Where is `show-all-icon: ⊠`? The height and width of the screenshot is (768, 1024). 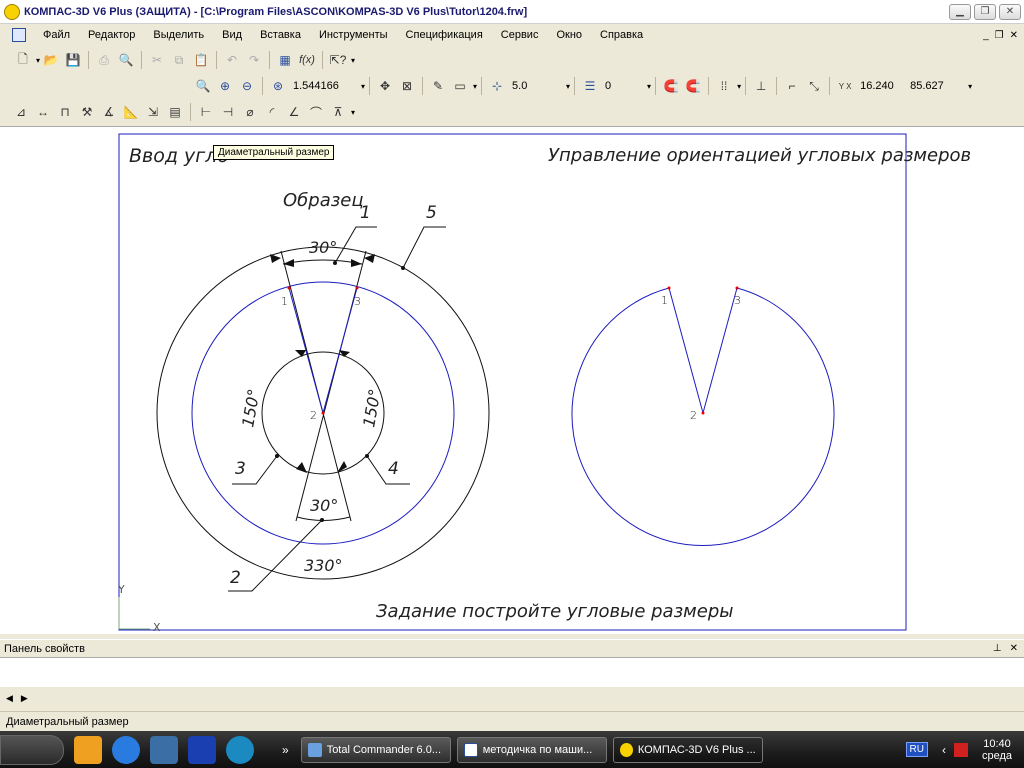
show-all-icon: ⊠ is located at coordinates (407, 86).